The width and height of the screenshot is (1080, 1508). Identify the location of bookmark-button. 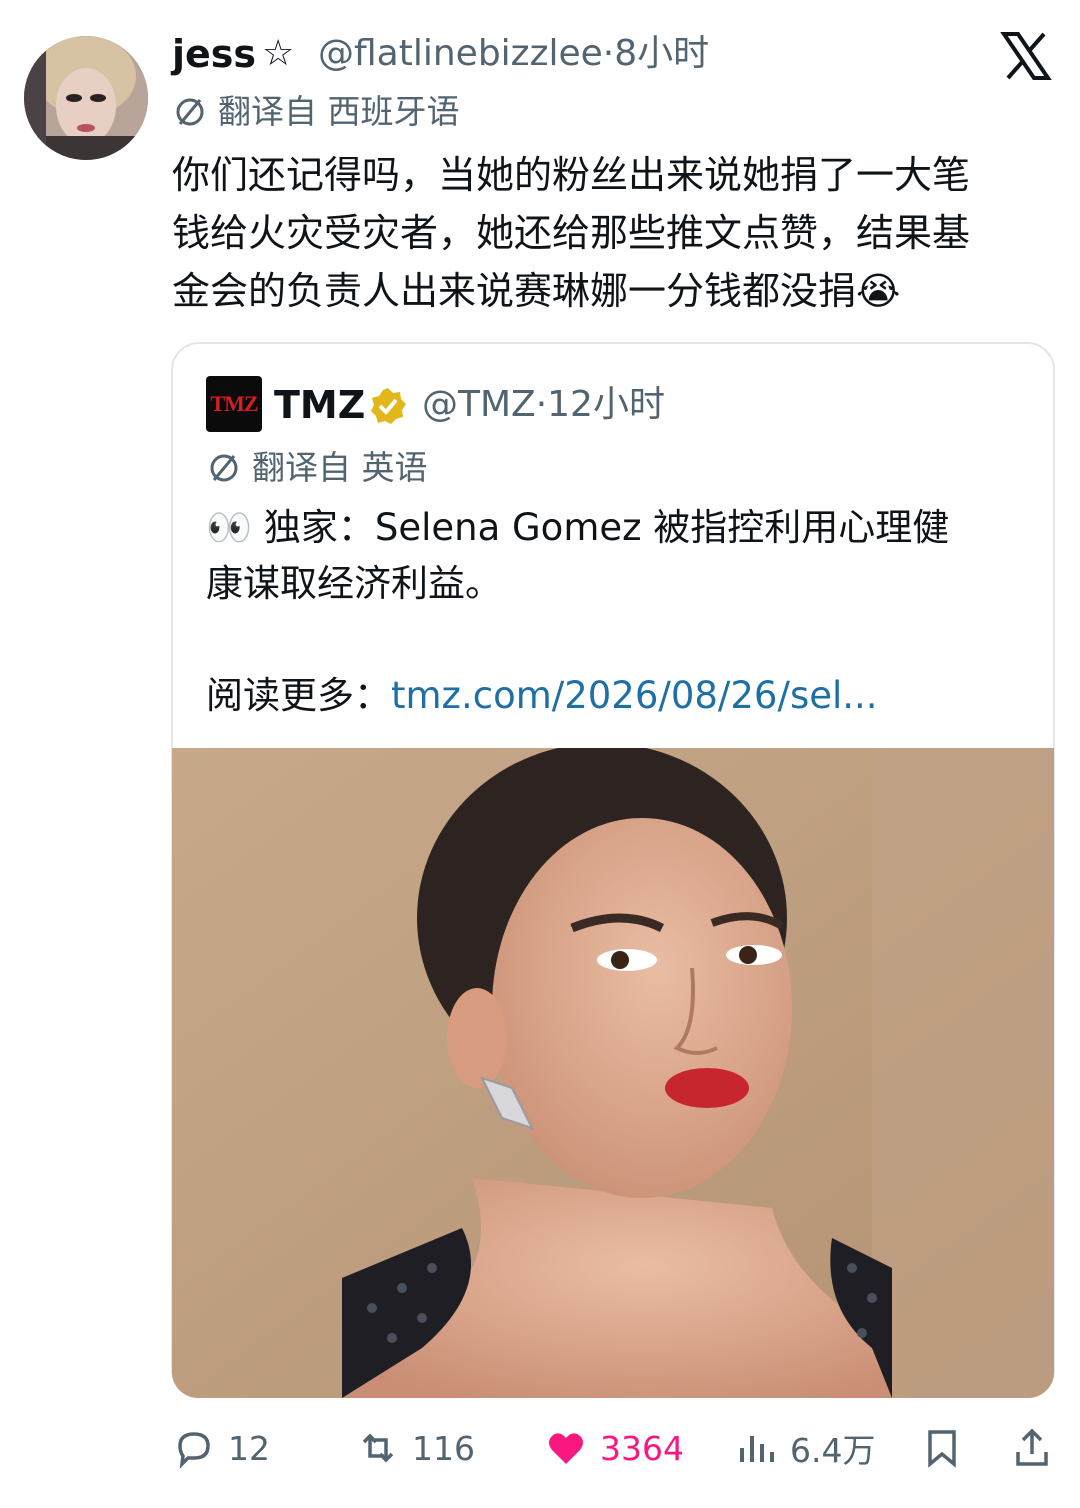
(942, 1448).